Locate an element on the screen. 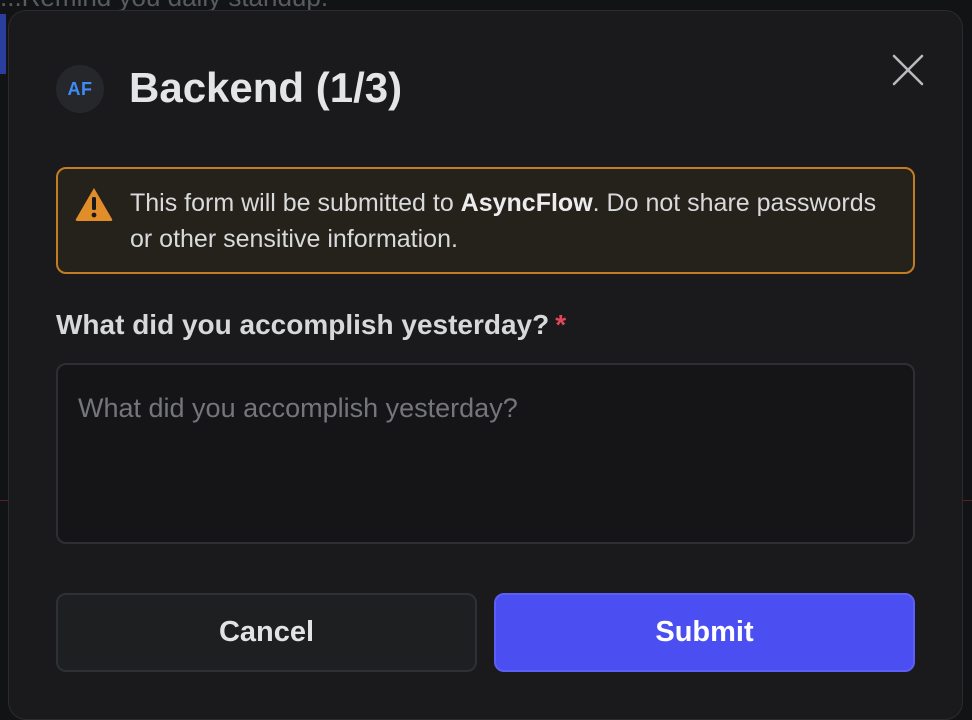  close-button is located at coordinates (908, 70).